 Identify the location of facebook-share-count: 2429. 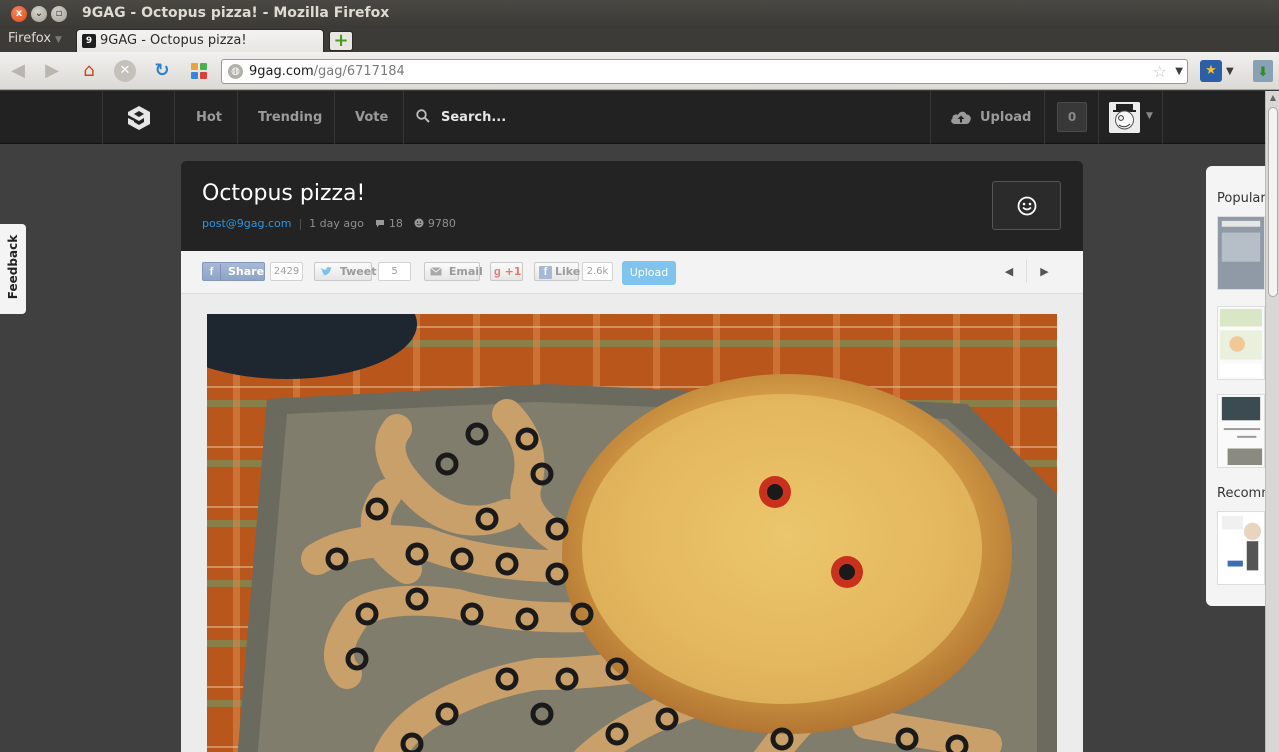
(286, 271).